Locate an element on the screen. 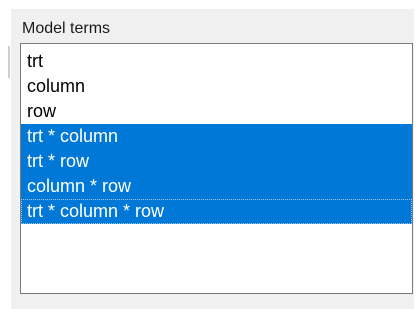  splitter-edge is located at coordinates (9, 62).